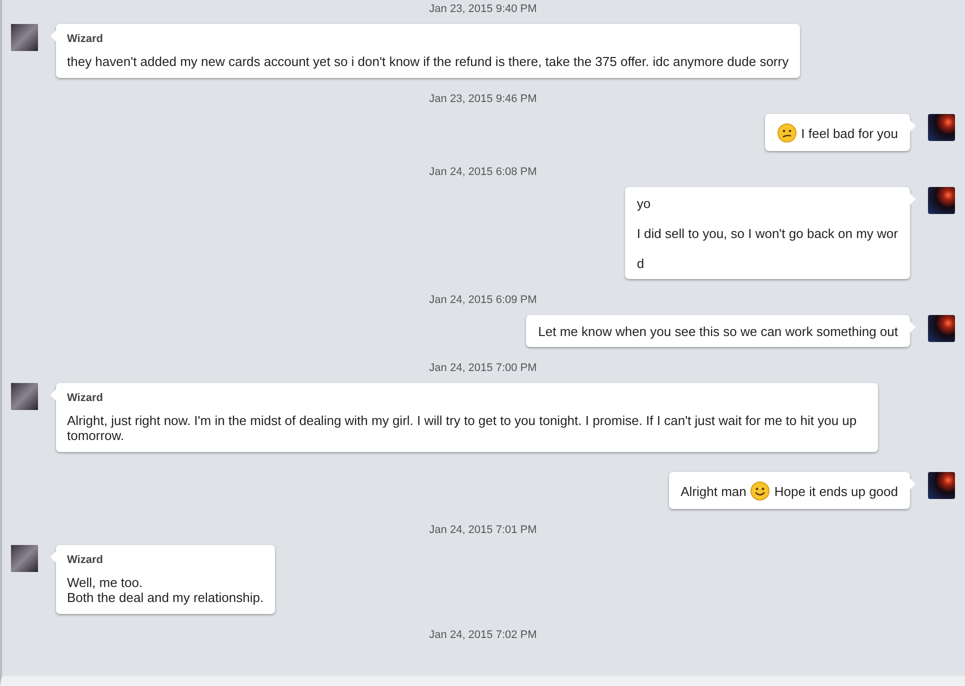  Describe the element at coordinates (483, 635) in the screenshot. I see `timestamp: Jan 24, 2015 7:02 PM` at that location.